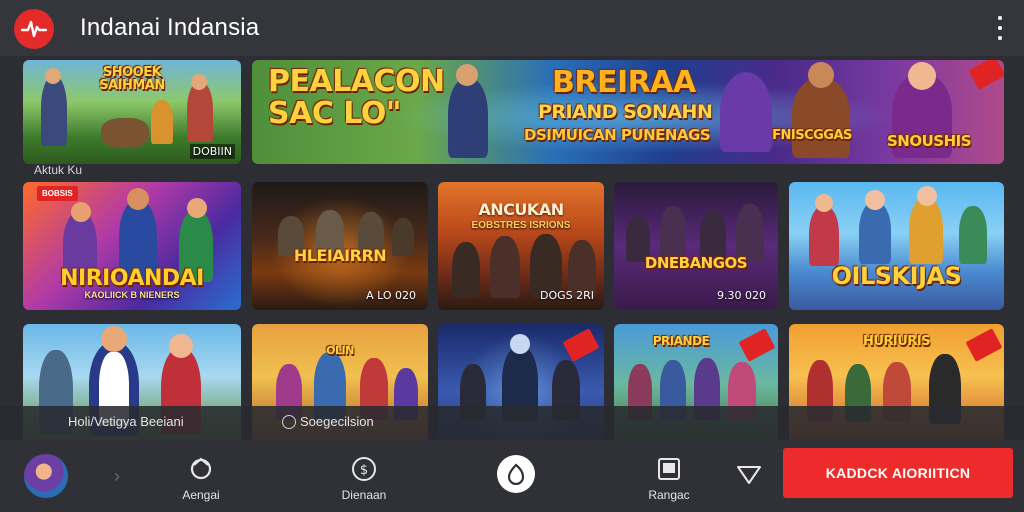  Describe the element at coordinates (117, 476) in the screenshot. I see `chevron-right-icon: ›` at that location.